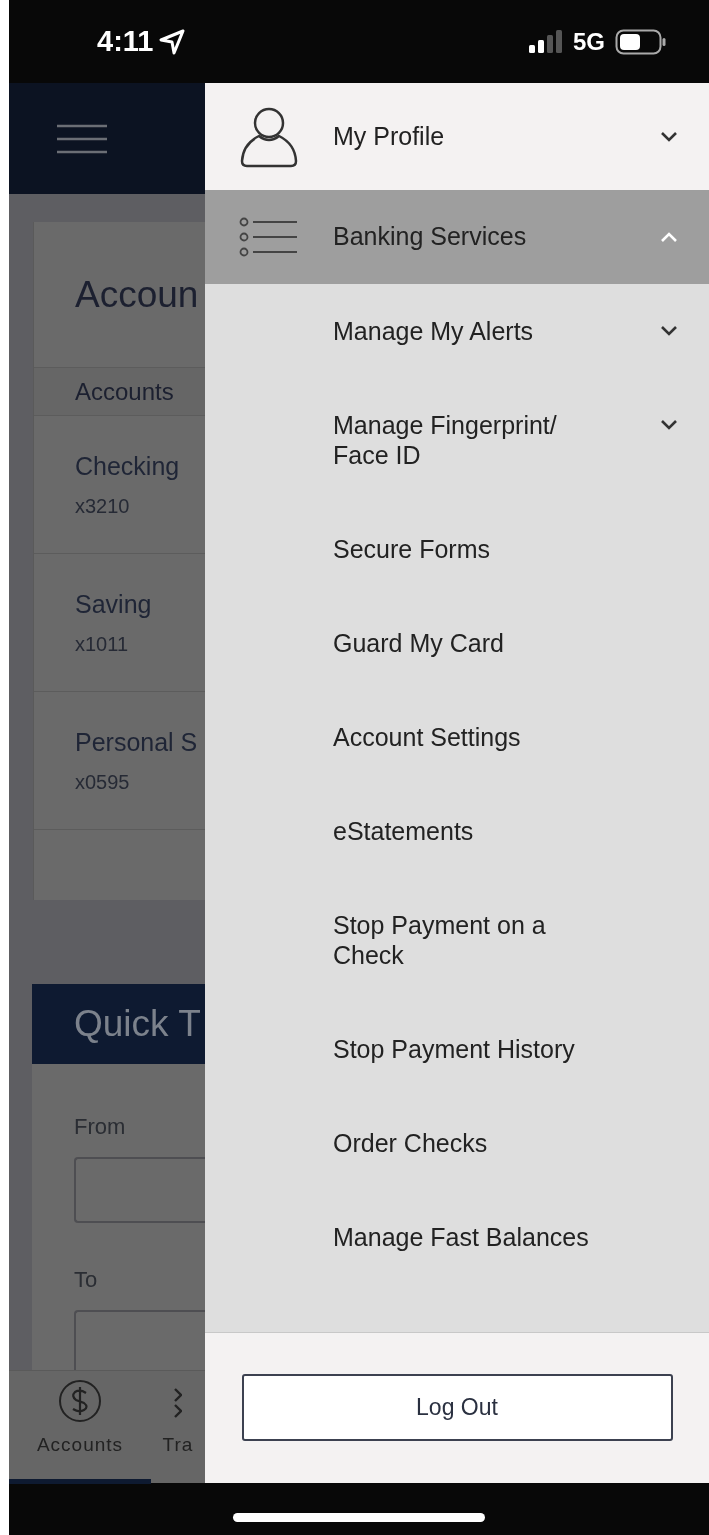  What do you see at coordinates (457, 1049) in the screenshot?
I see `menu-item: Stop Payment History` at bounding box center [457, 1049].